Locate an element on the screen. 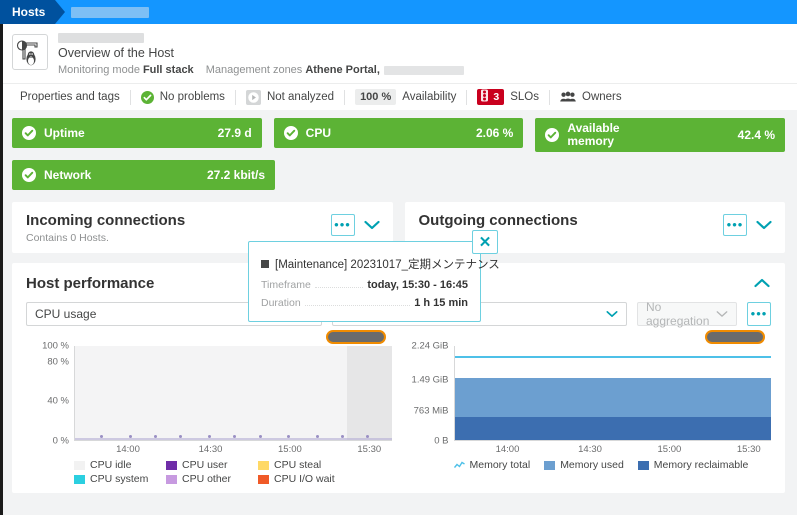 This screenshot has width=797, height=515. owners-status: Owners is located at coordinates (591, 97).